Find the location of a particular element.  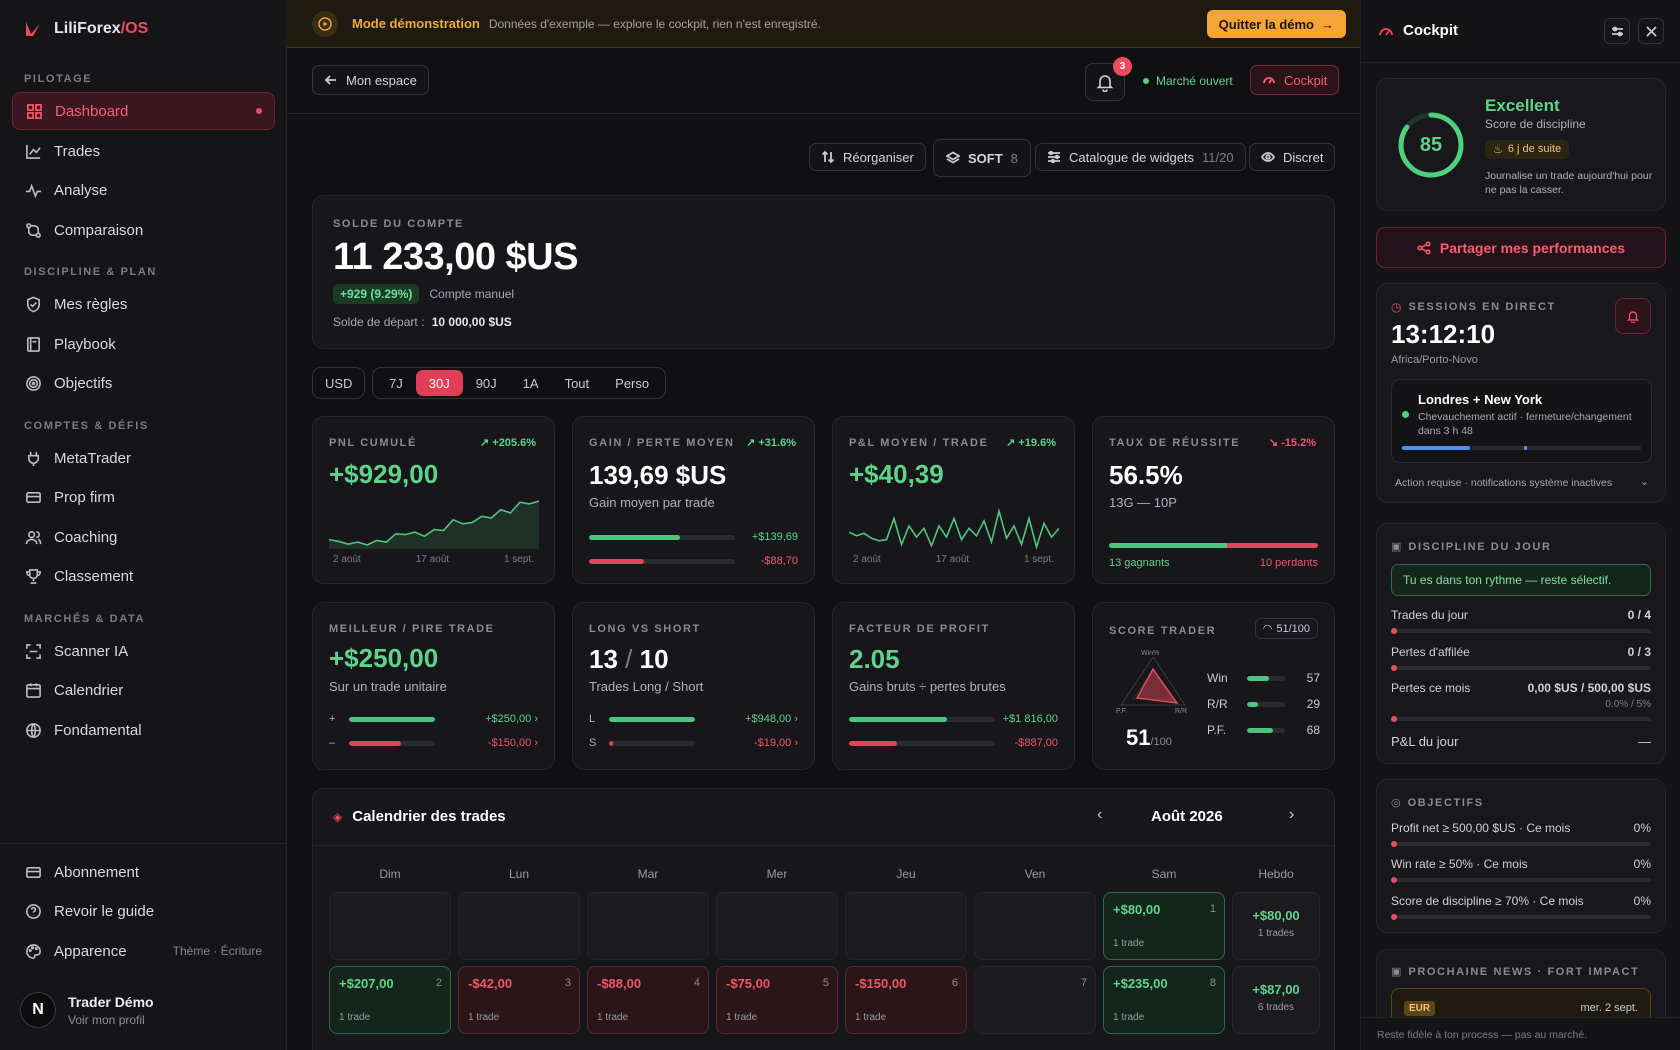

period-tout: Tout is located at coordinates (577, 383).